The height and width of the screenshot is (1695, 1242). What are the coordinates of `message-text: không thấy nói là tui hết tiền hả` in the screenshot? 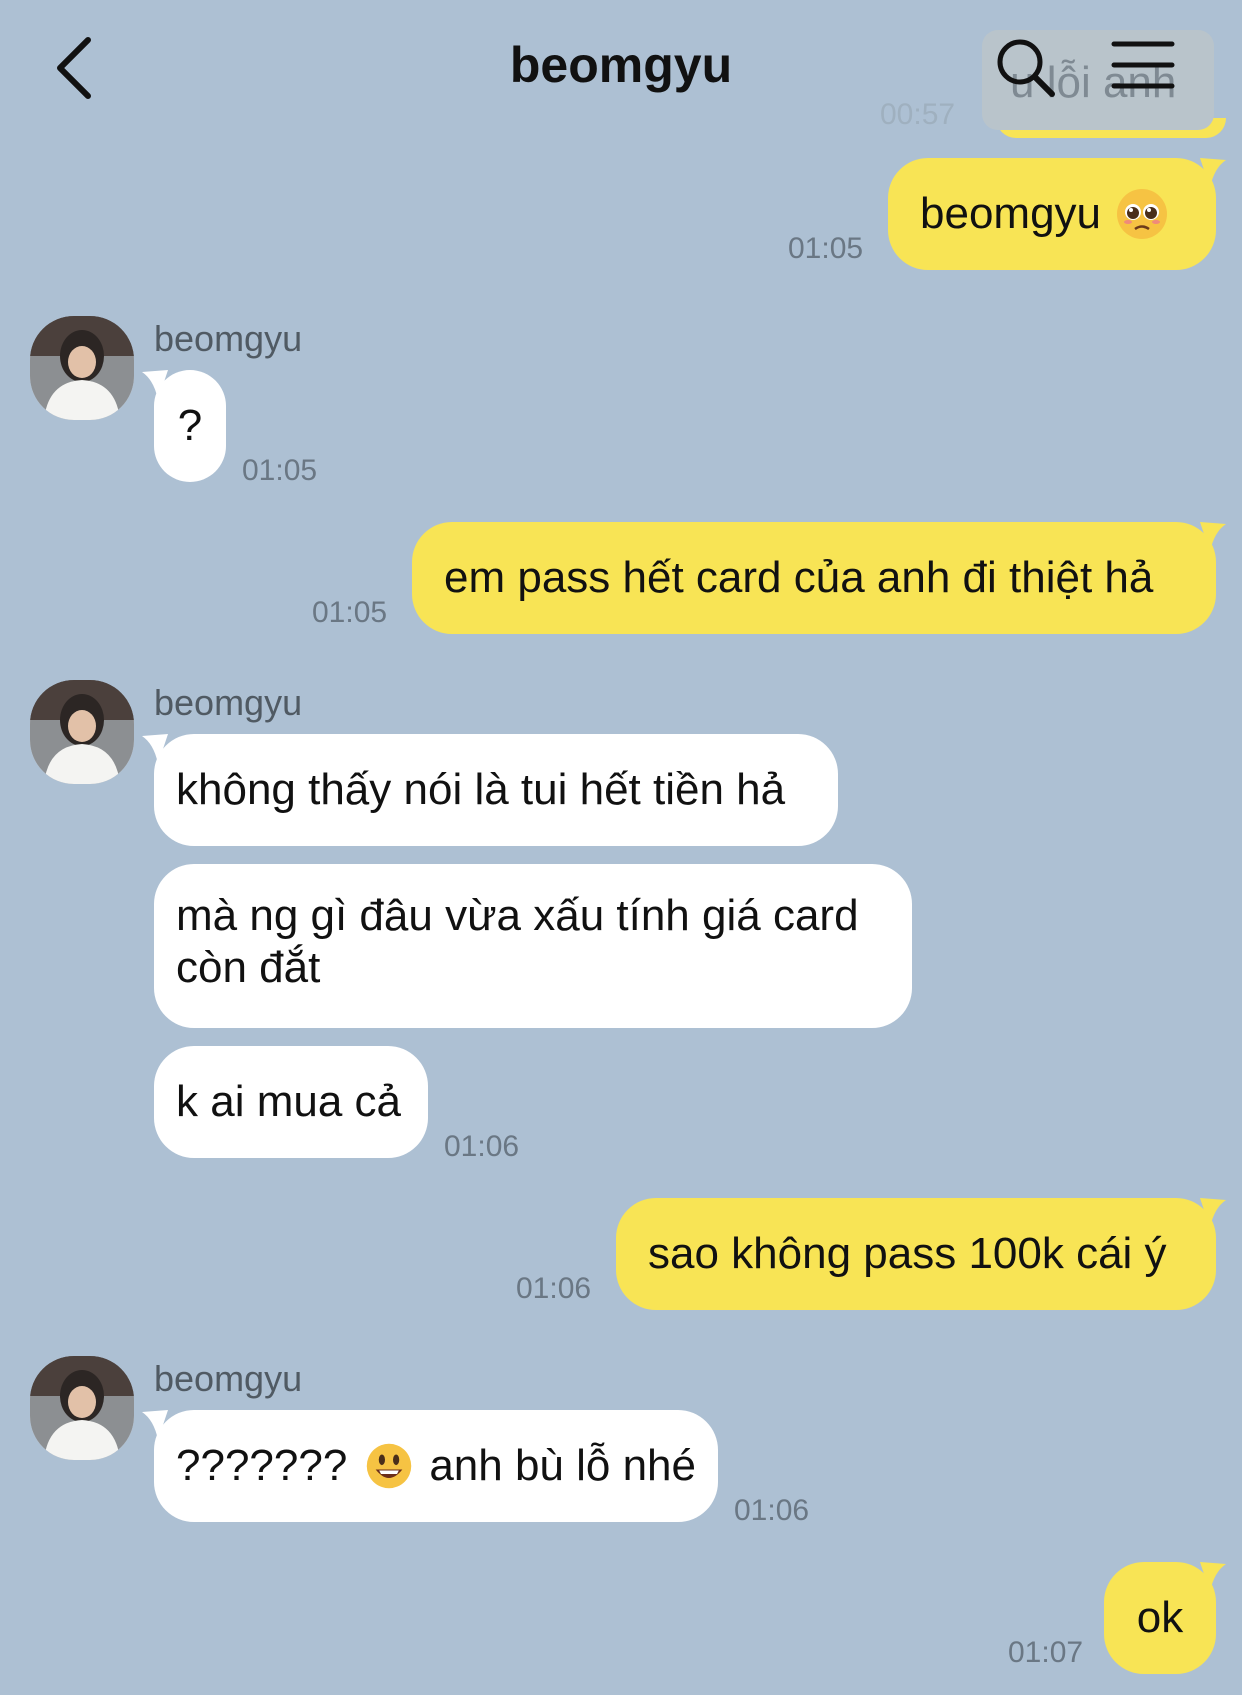 It's located at (481, 789).